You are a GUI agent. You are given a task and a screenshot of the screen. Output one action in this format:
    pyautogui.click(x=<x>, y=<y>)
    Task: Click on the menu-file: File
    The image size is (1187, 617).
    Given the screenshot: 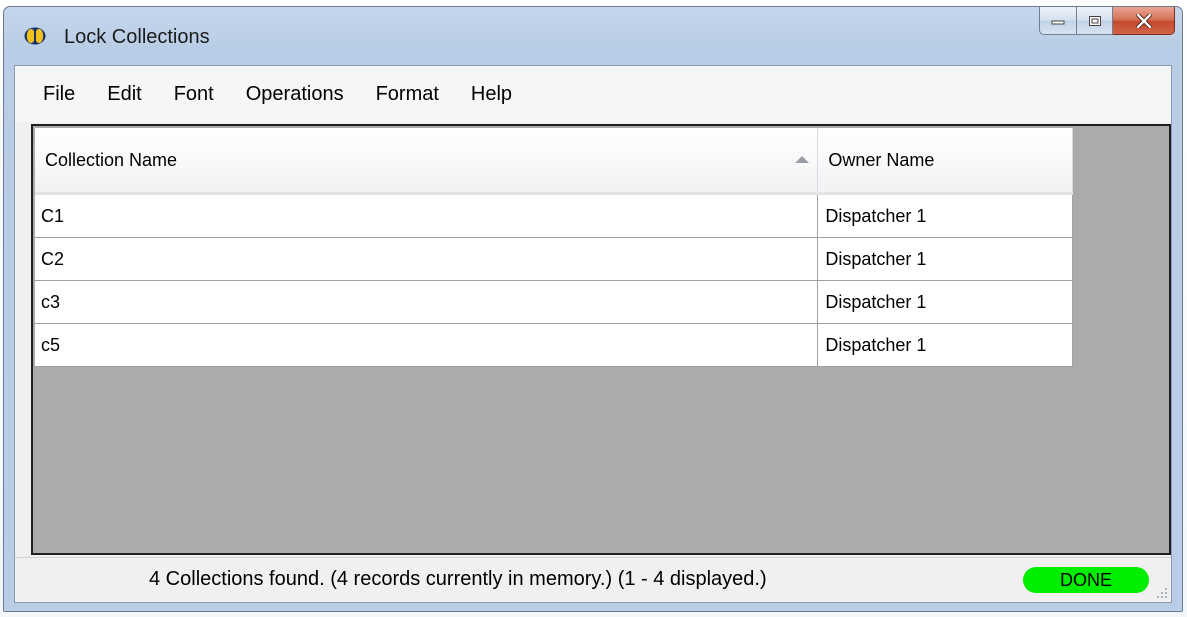 What is the action you would take?
    pyautogui.click(x=53, y=94)
    